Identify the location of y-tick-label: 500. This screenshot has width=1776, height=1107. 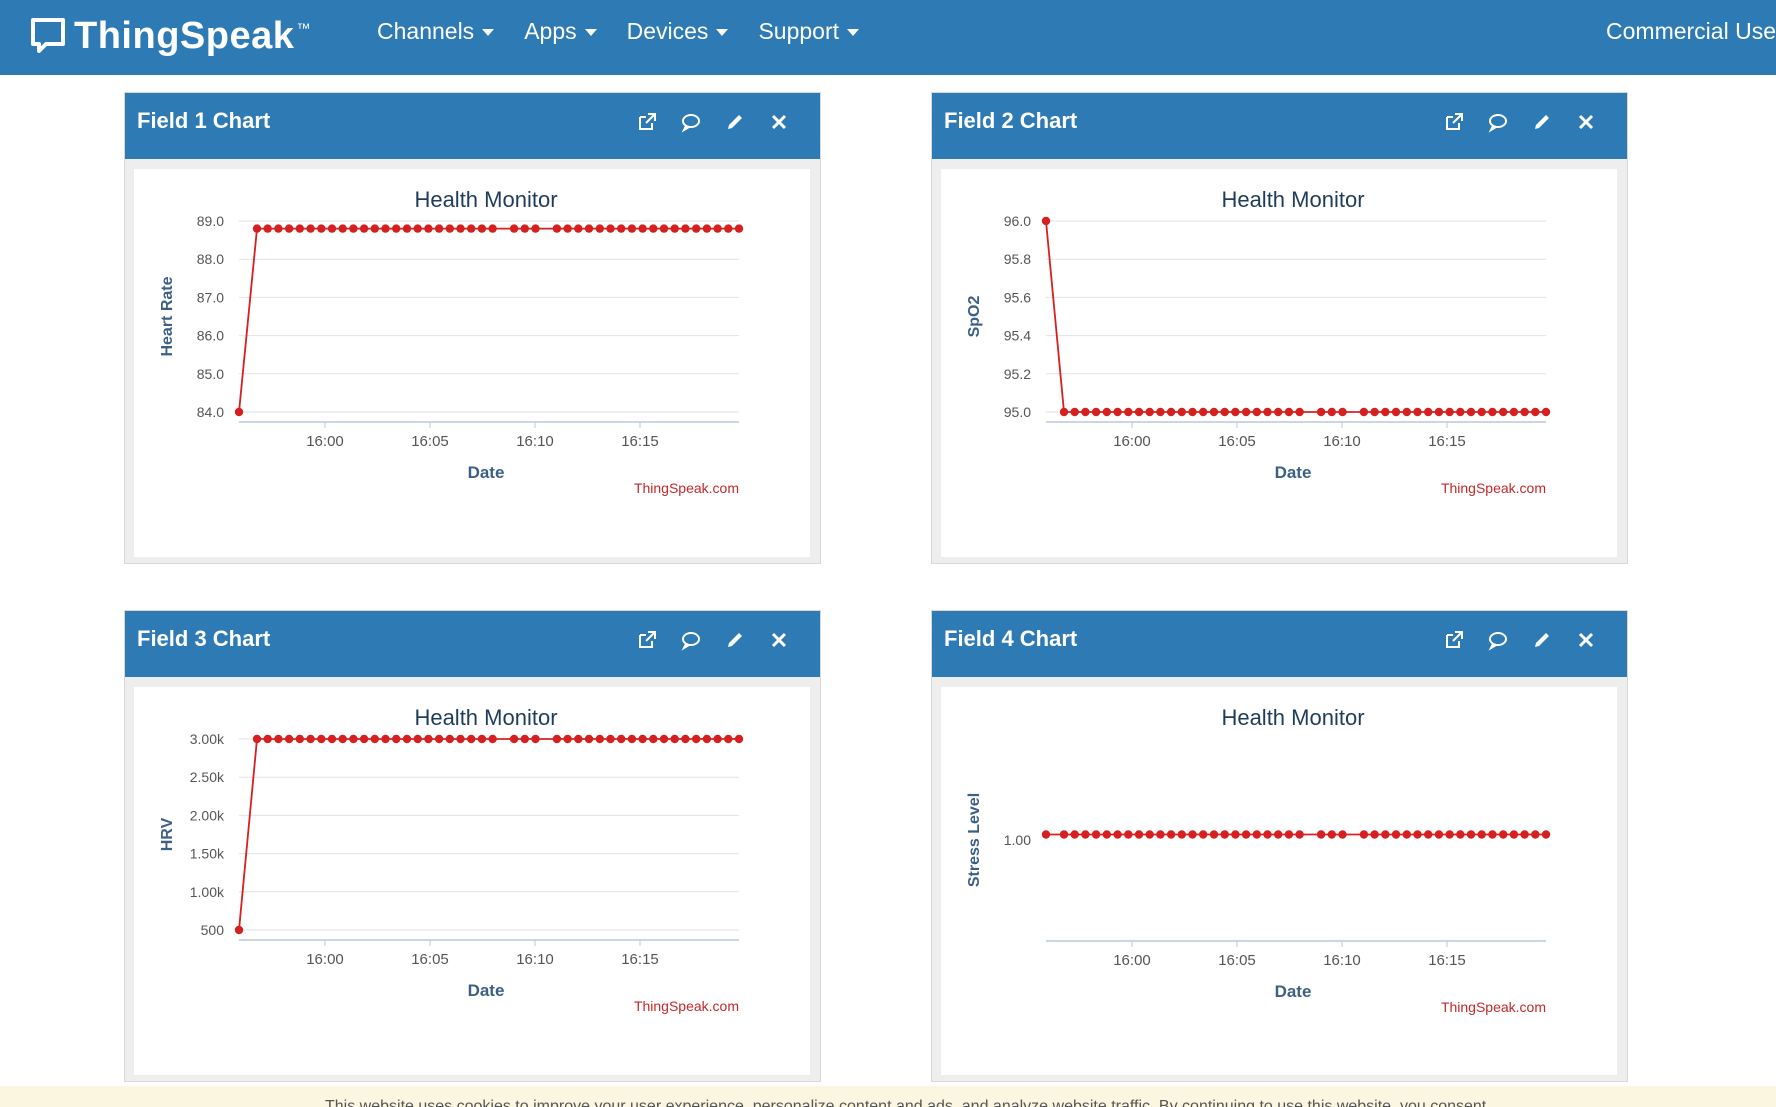
(213, 930).